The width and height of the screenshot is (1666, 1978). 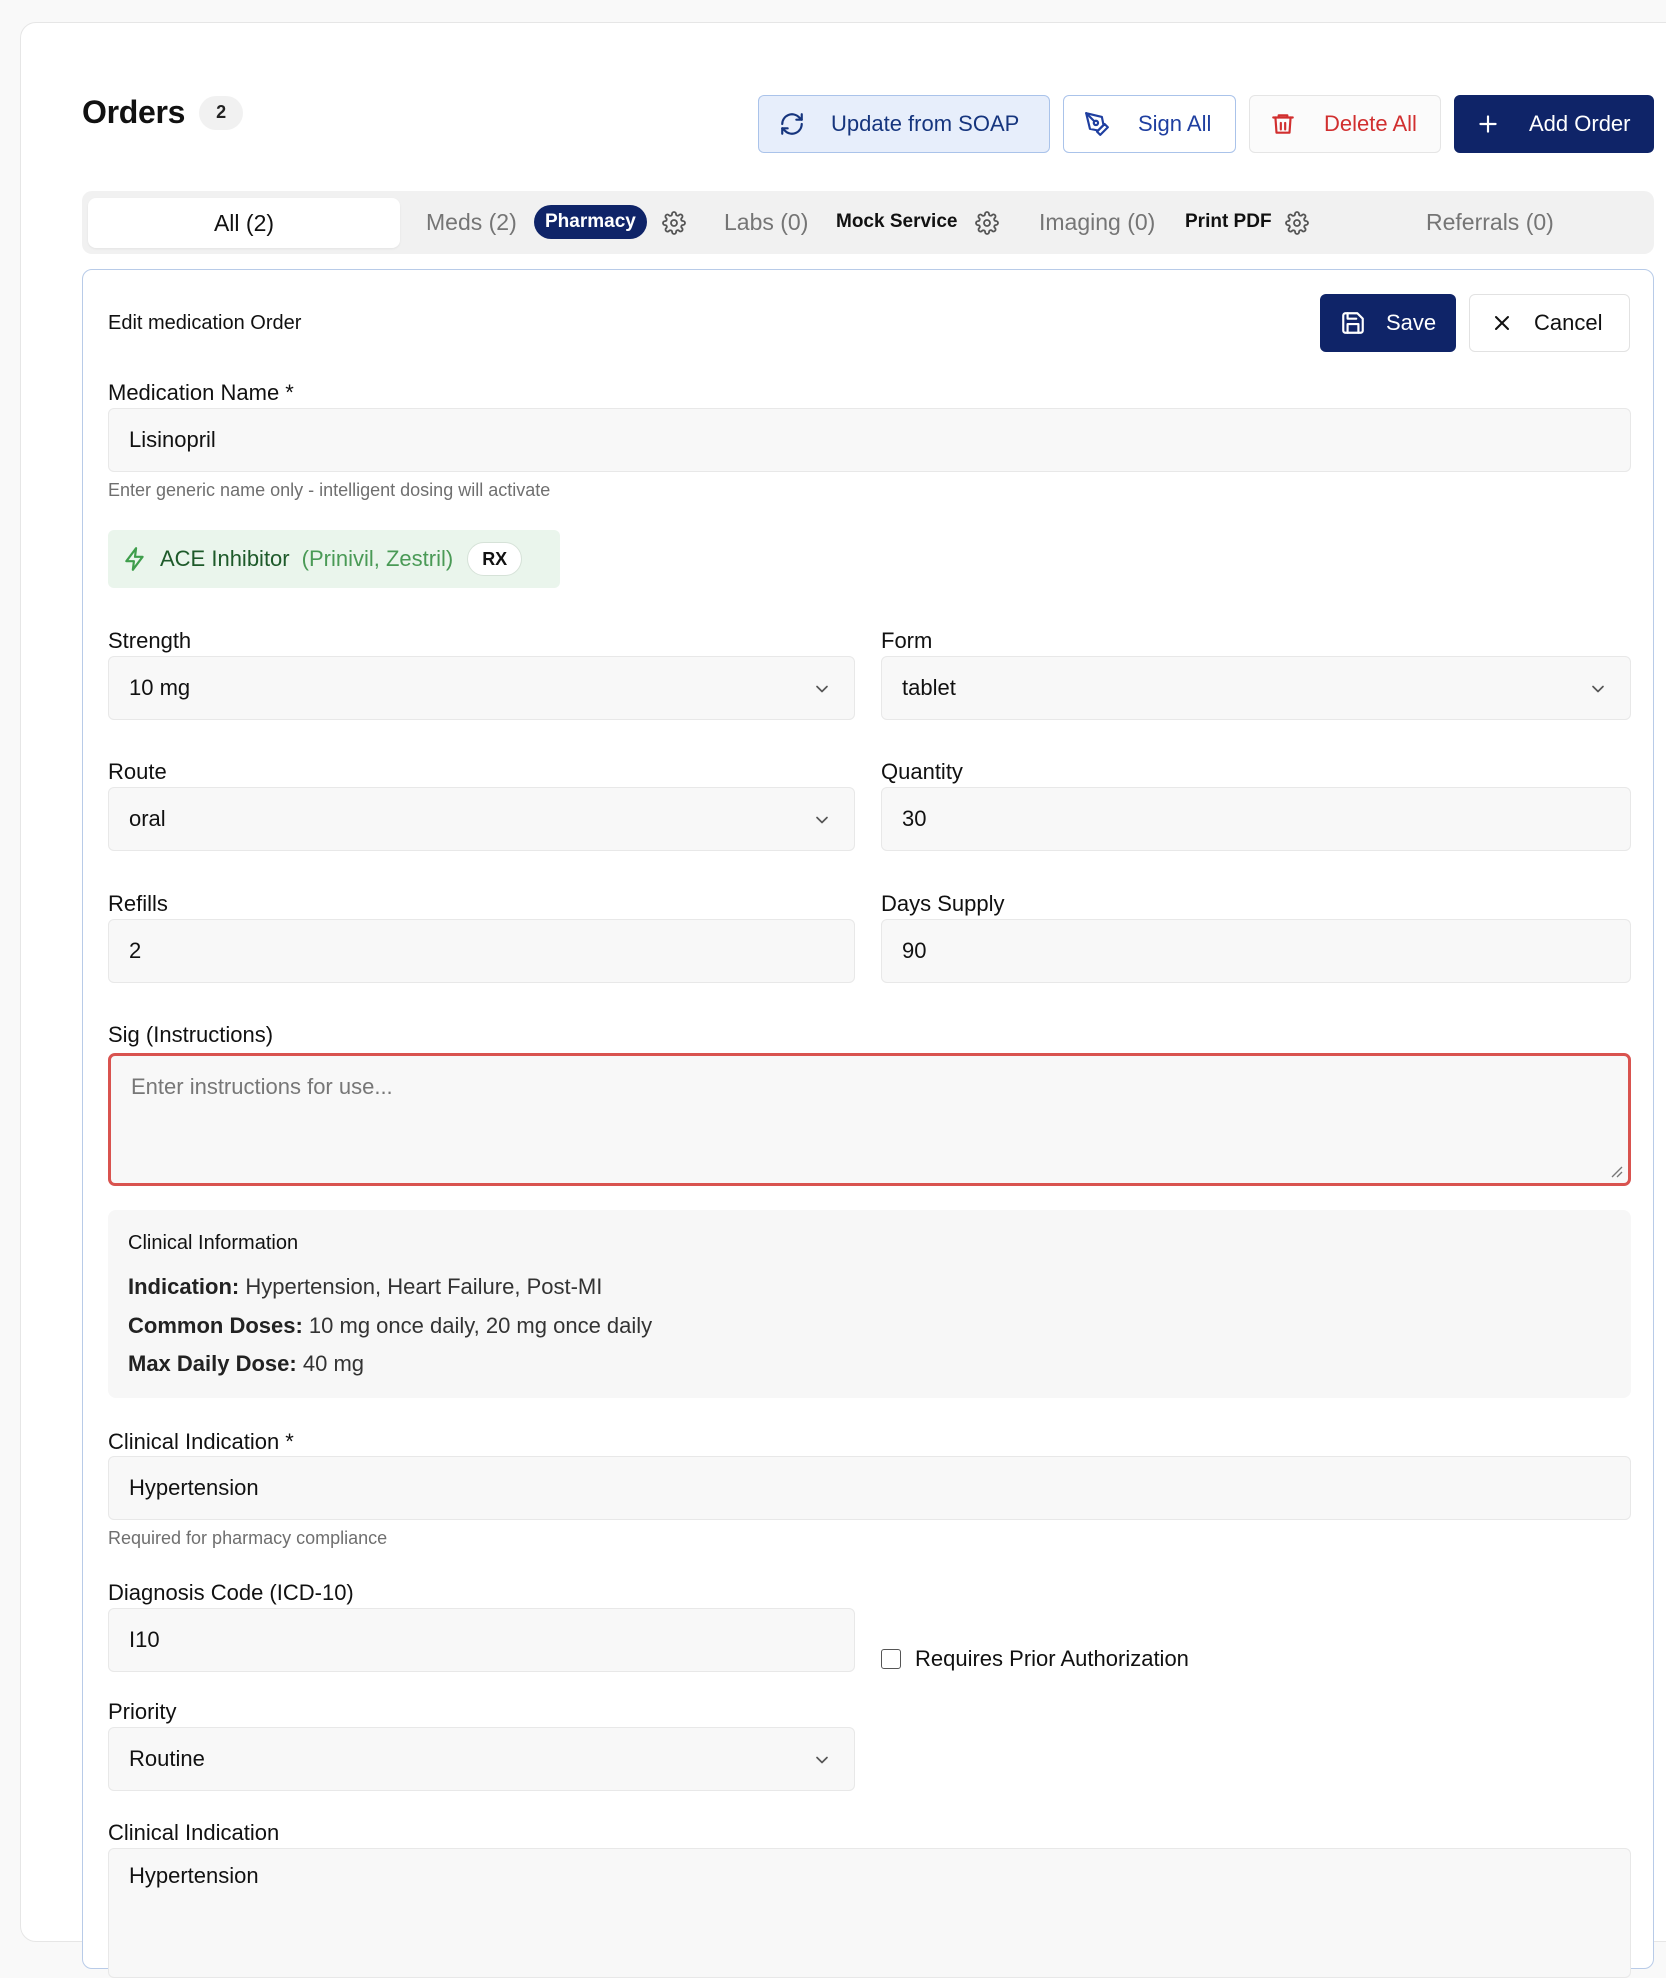 I want to click on sign-all-button: Sign All, so click(x=1149, y=124).